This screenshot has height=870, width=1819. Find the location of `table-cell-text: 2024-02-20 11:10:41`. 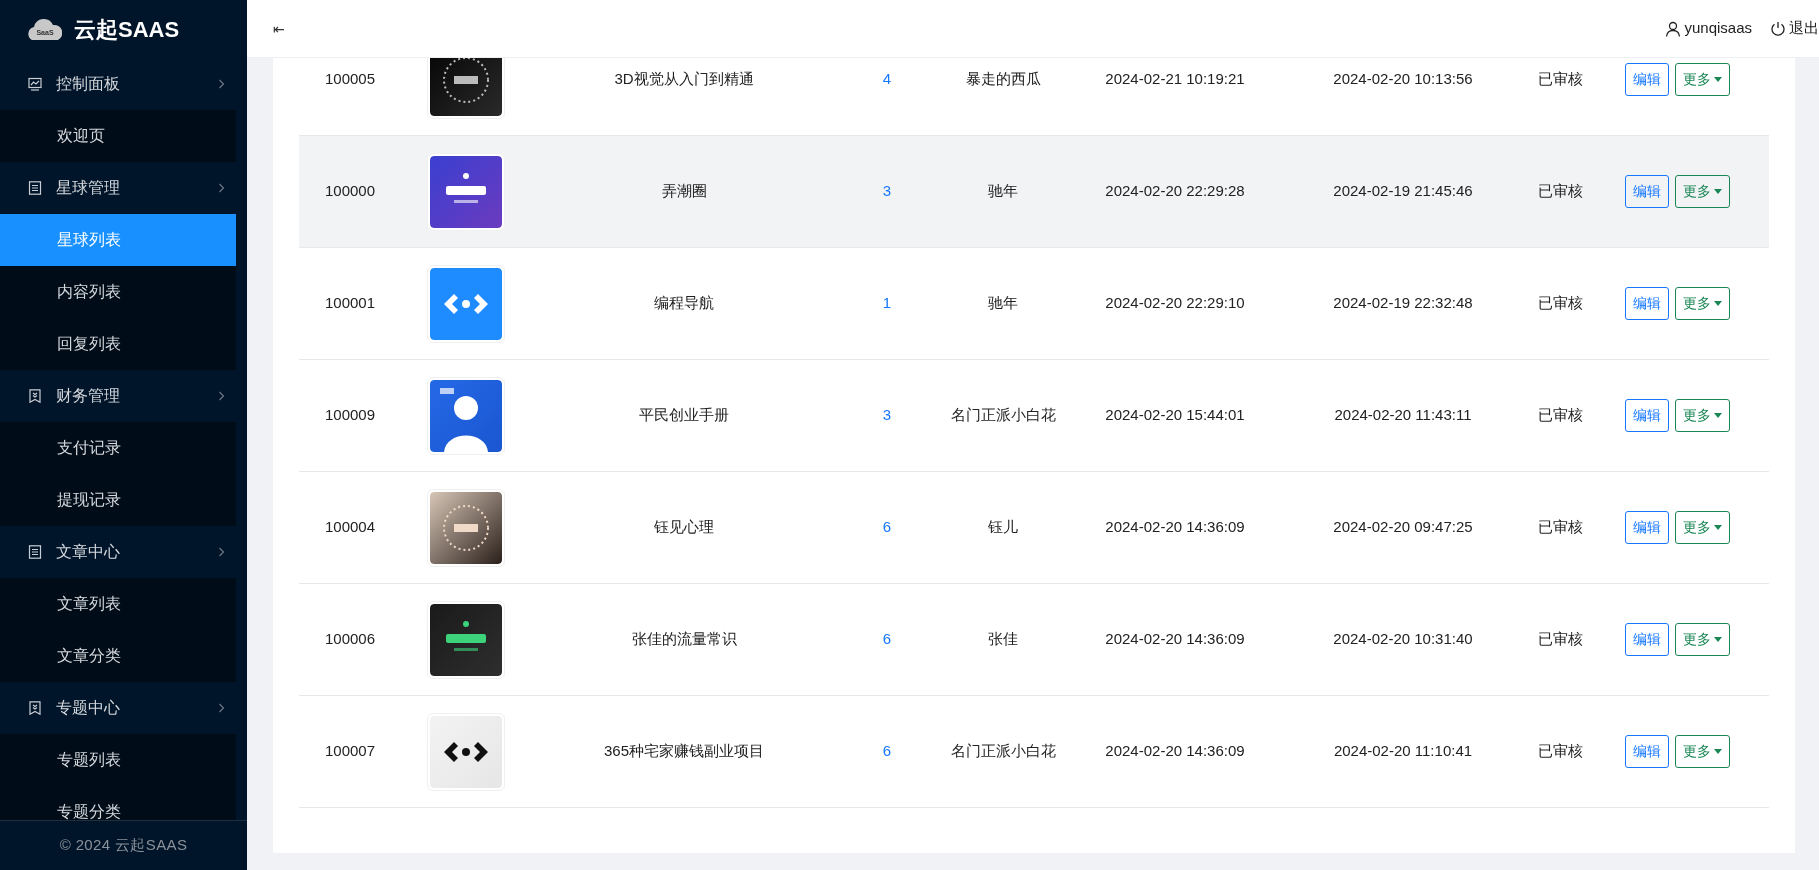

table-cell-text: 2024-02-20 11:10:41 is located at coordinates (1403, 751).